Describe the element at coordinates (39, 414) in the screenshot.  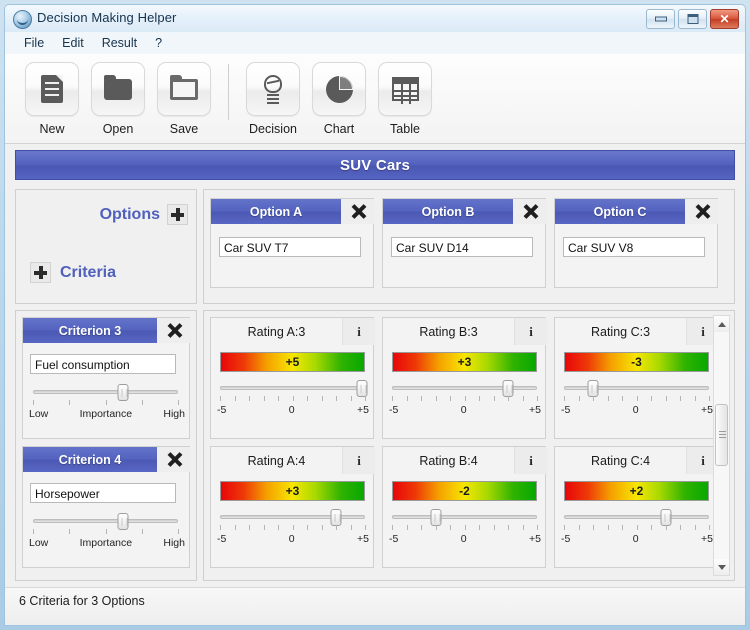
I see `scale-low: Low` at that location.